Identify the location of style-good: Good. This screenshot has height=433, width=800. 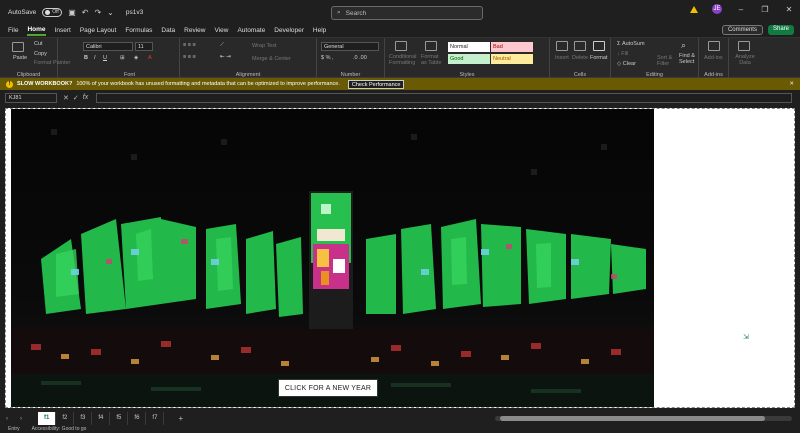
(469, 59).